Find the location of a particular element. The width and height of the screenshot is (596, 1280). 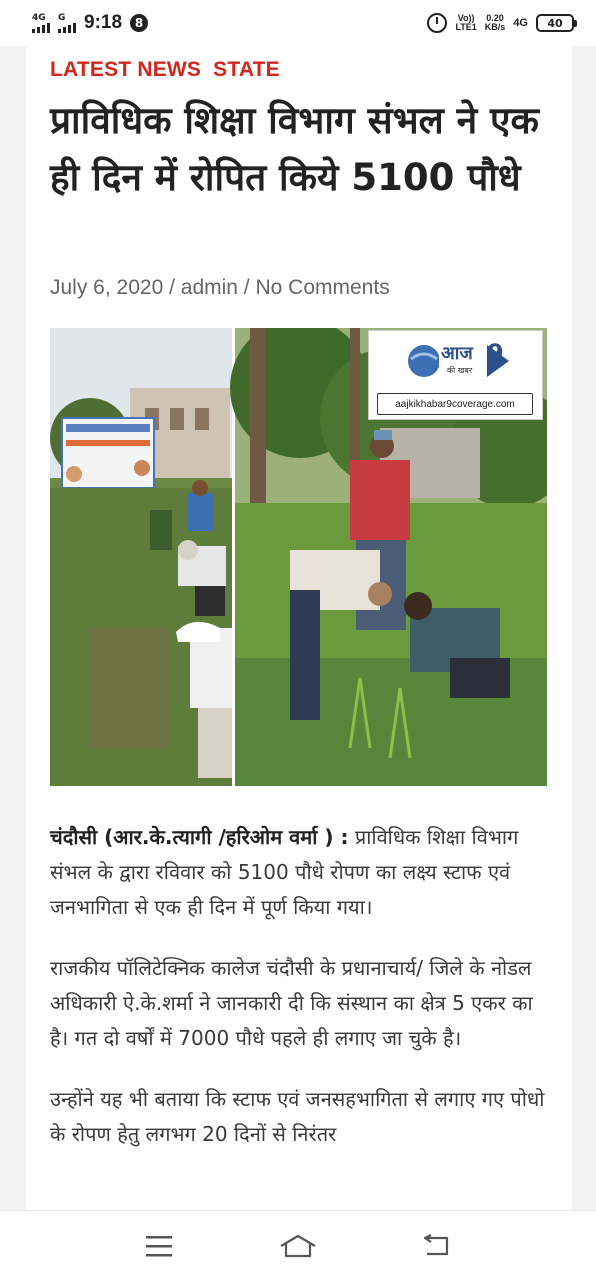

news-logo: आज की खबर 9 aajkikhabar9coverage.com is located at coordinates (455, 375).